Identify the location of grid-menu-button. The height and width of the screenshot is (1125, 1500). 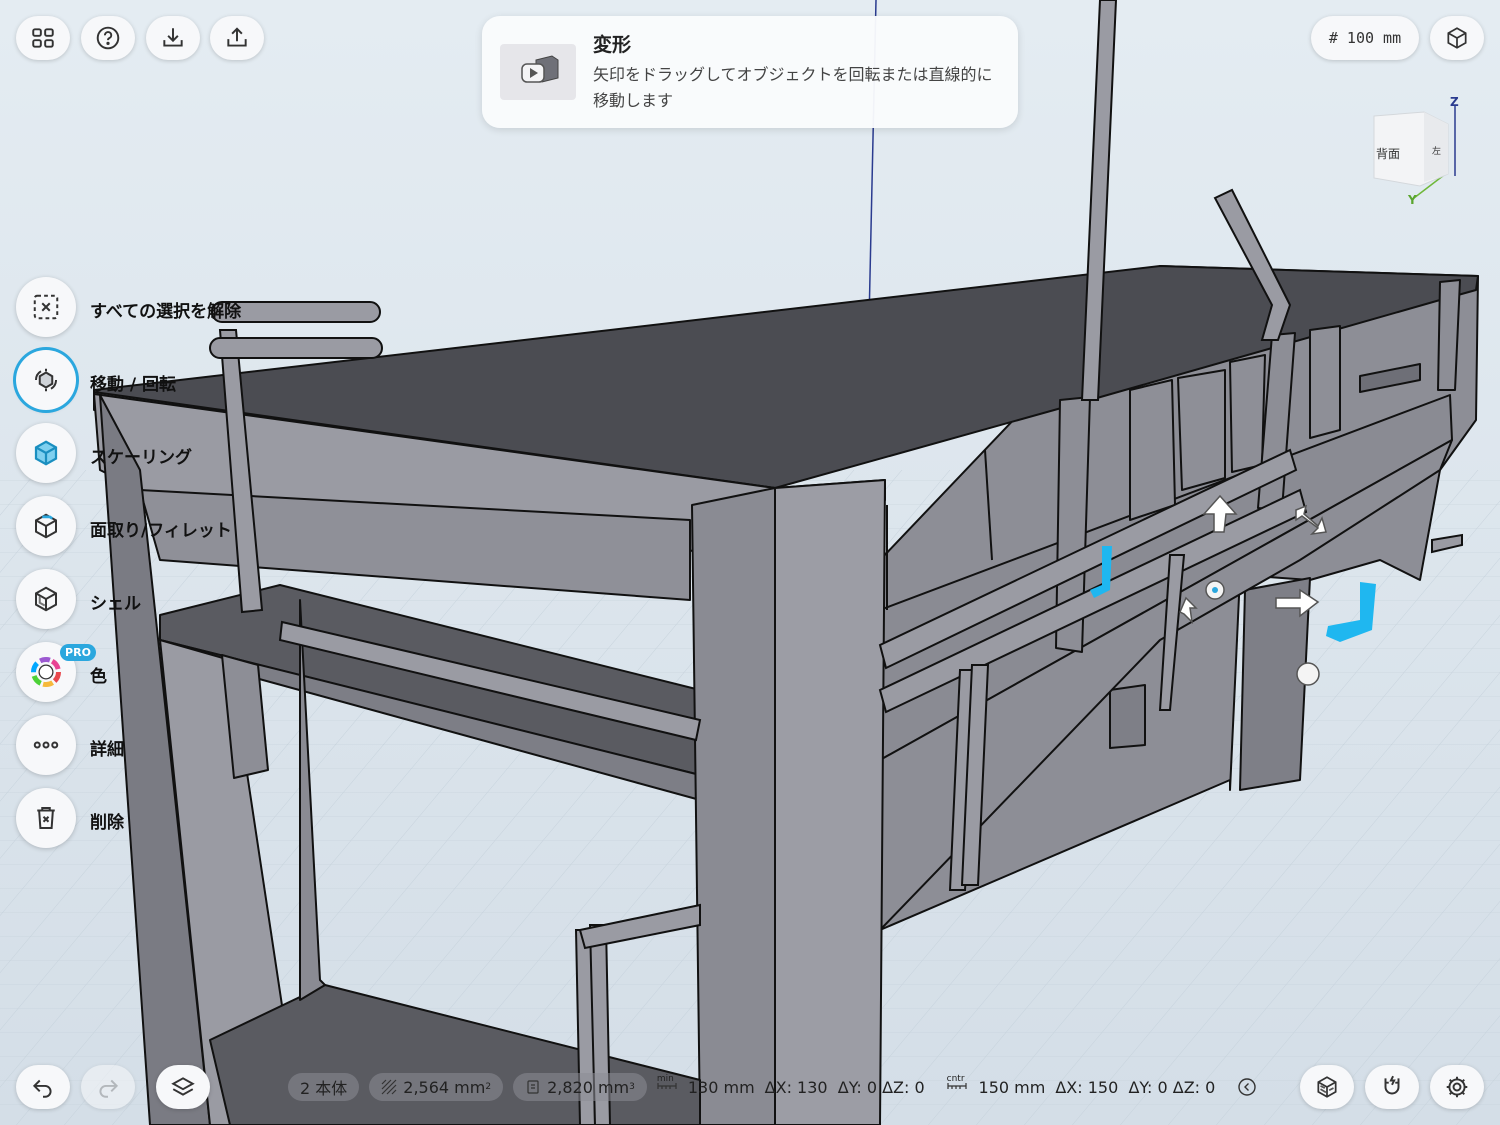
(43, 38).